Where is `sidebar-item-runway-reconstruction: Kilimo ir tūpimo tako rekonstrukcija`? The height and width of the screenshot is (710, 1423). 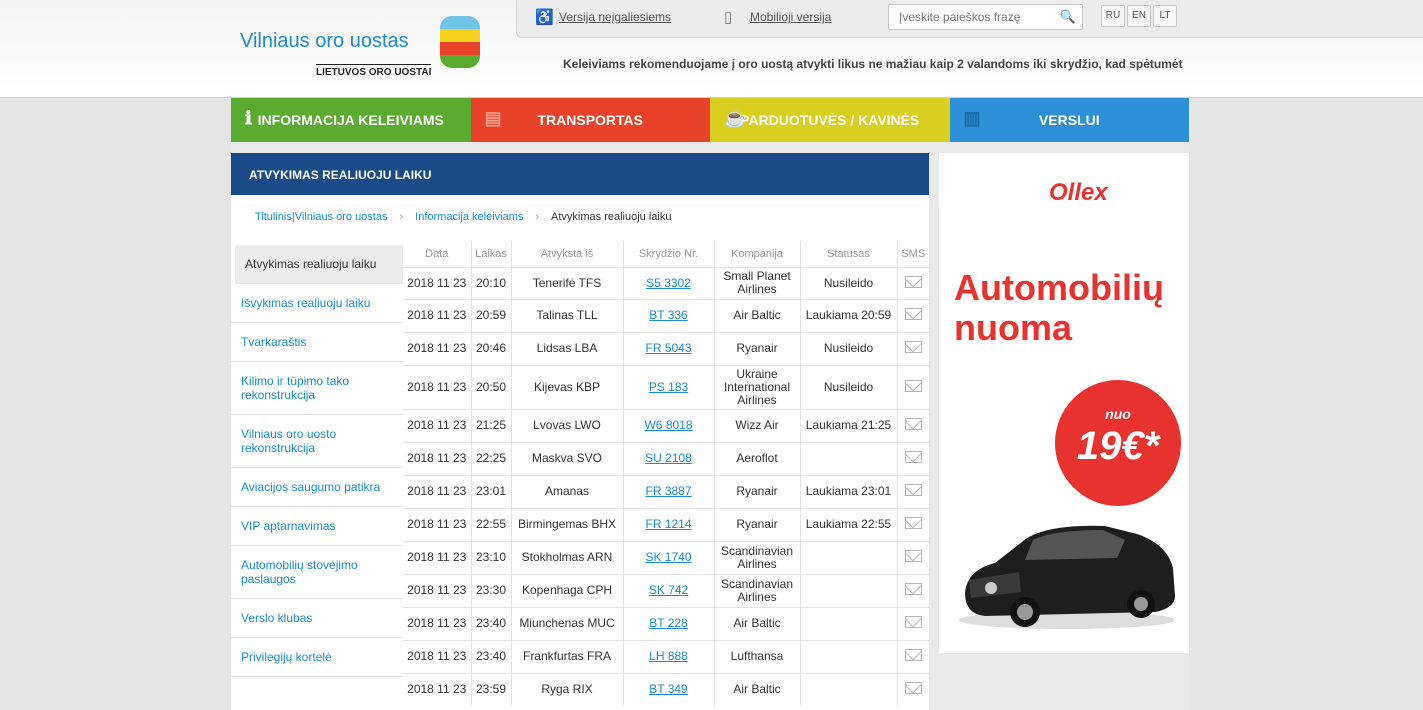 sidebar-item-runway-reconstruction: Kilimo ir tūpimo tako rekonstrukcija is located at coordinates (317, 388).